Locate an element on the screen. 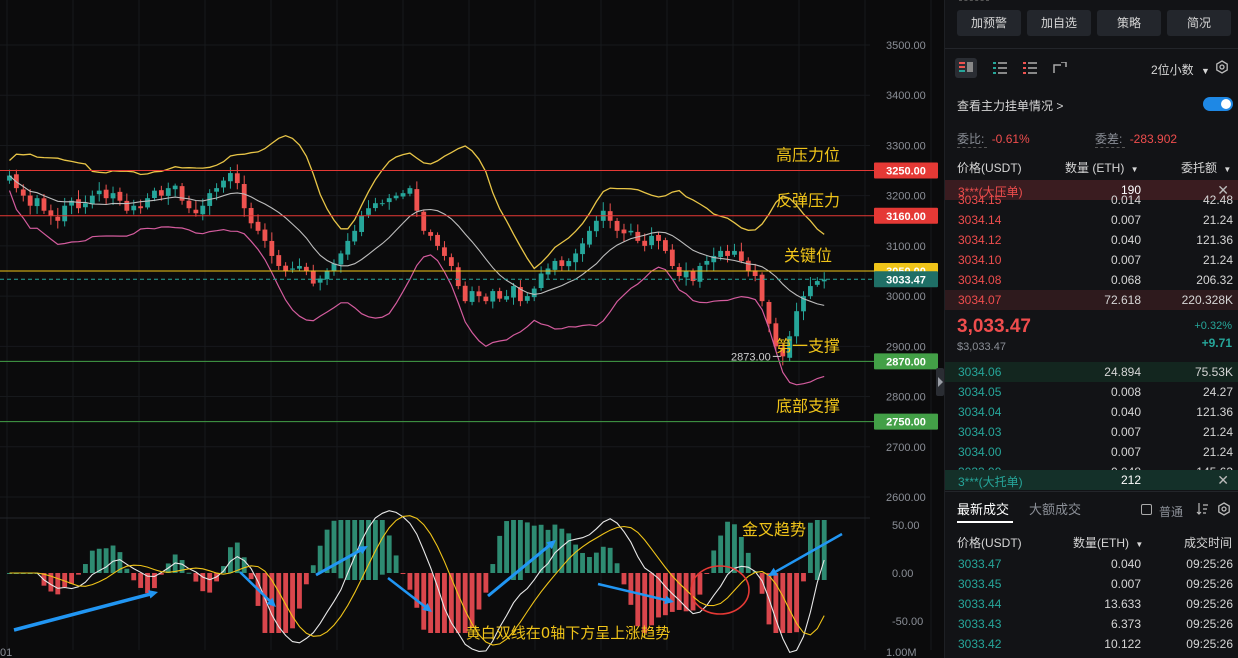 The height and width of the screenshot is (658, 1238). ask-row: 3034.10 0.007 21.24 is located at coordinates (1091, 260).